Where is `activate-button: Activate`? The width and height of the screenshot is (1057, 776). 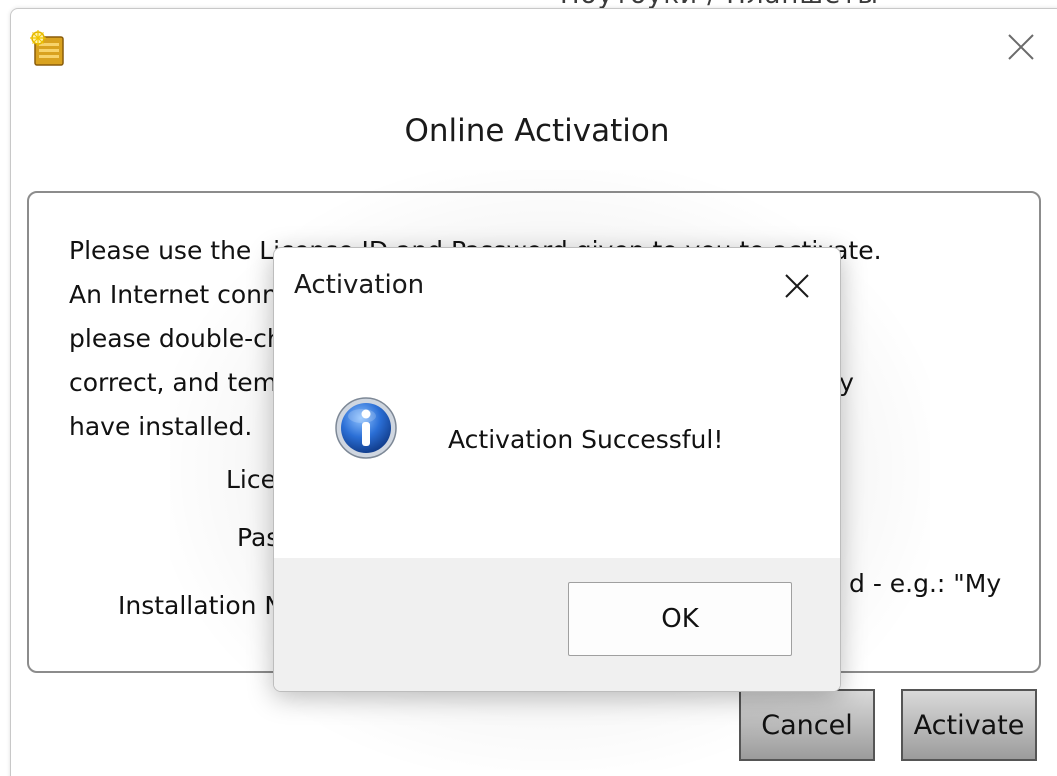 activate-button: Activate is located at coordinates (969, 725).